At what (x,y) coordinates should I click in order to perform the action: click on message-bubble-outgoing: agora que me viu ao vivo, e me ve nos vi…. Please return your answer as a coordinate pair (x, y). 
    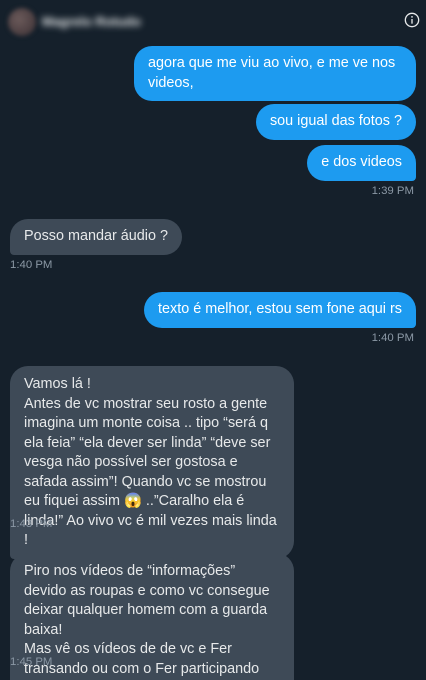
    Looking at the image, I should click on (275, 73).